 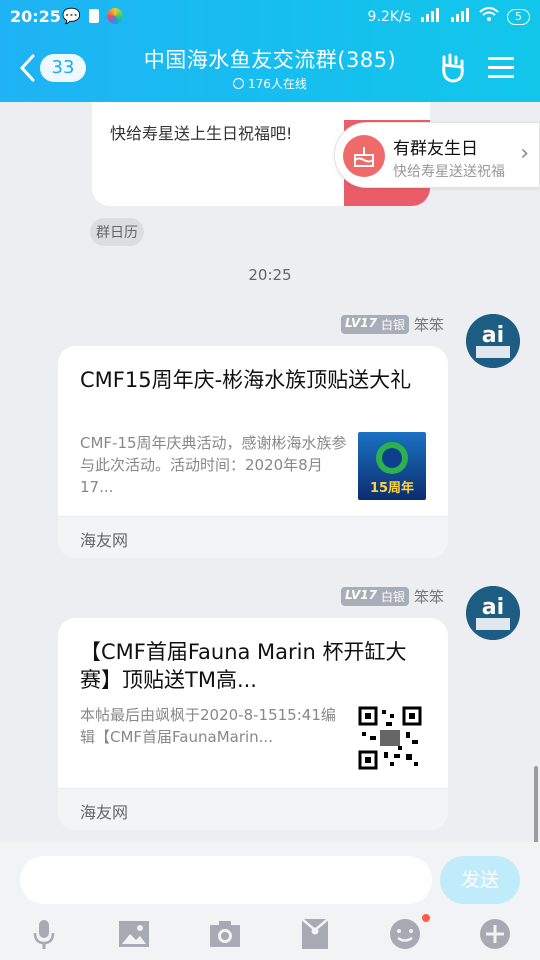 What do you see at coordinates (495, 934) in the screenshot?
I see `plus-icon` at bounding box center [495, 934].